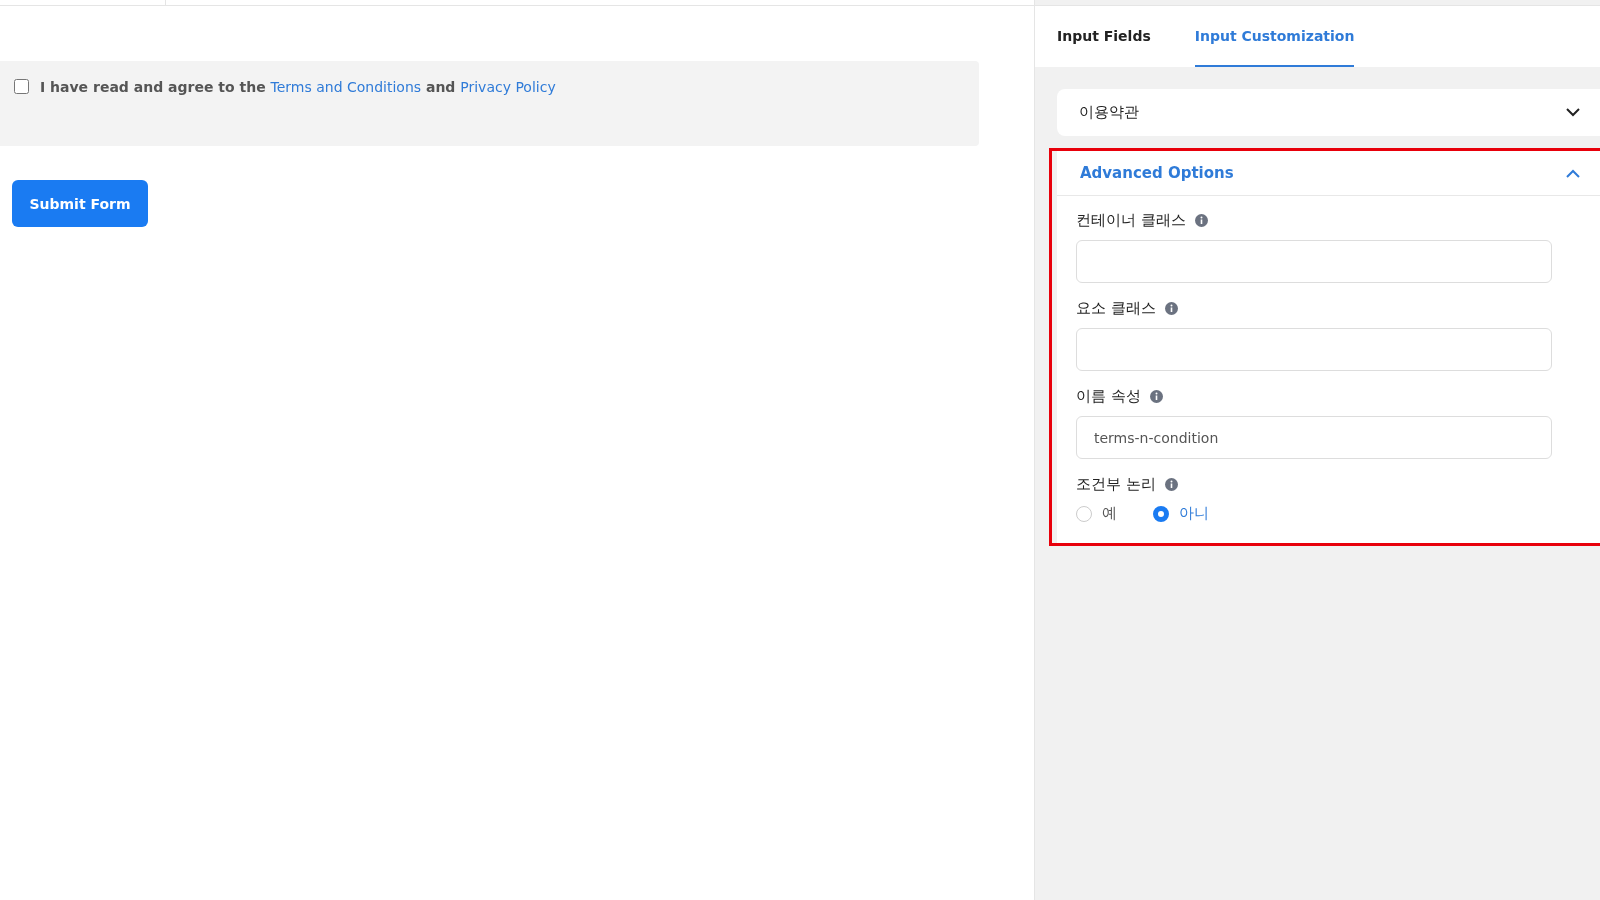 The height and width of the screenshot is (900, 1600). What do you see at coordinates (1314, 437) in the screenshot?
I see `input-field: terms-n-condition` at bounding box center [1314, 437].